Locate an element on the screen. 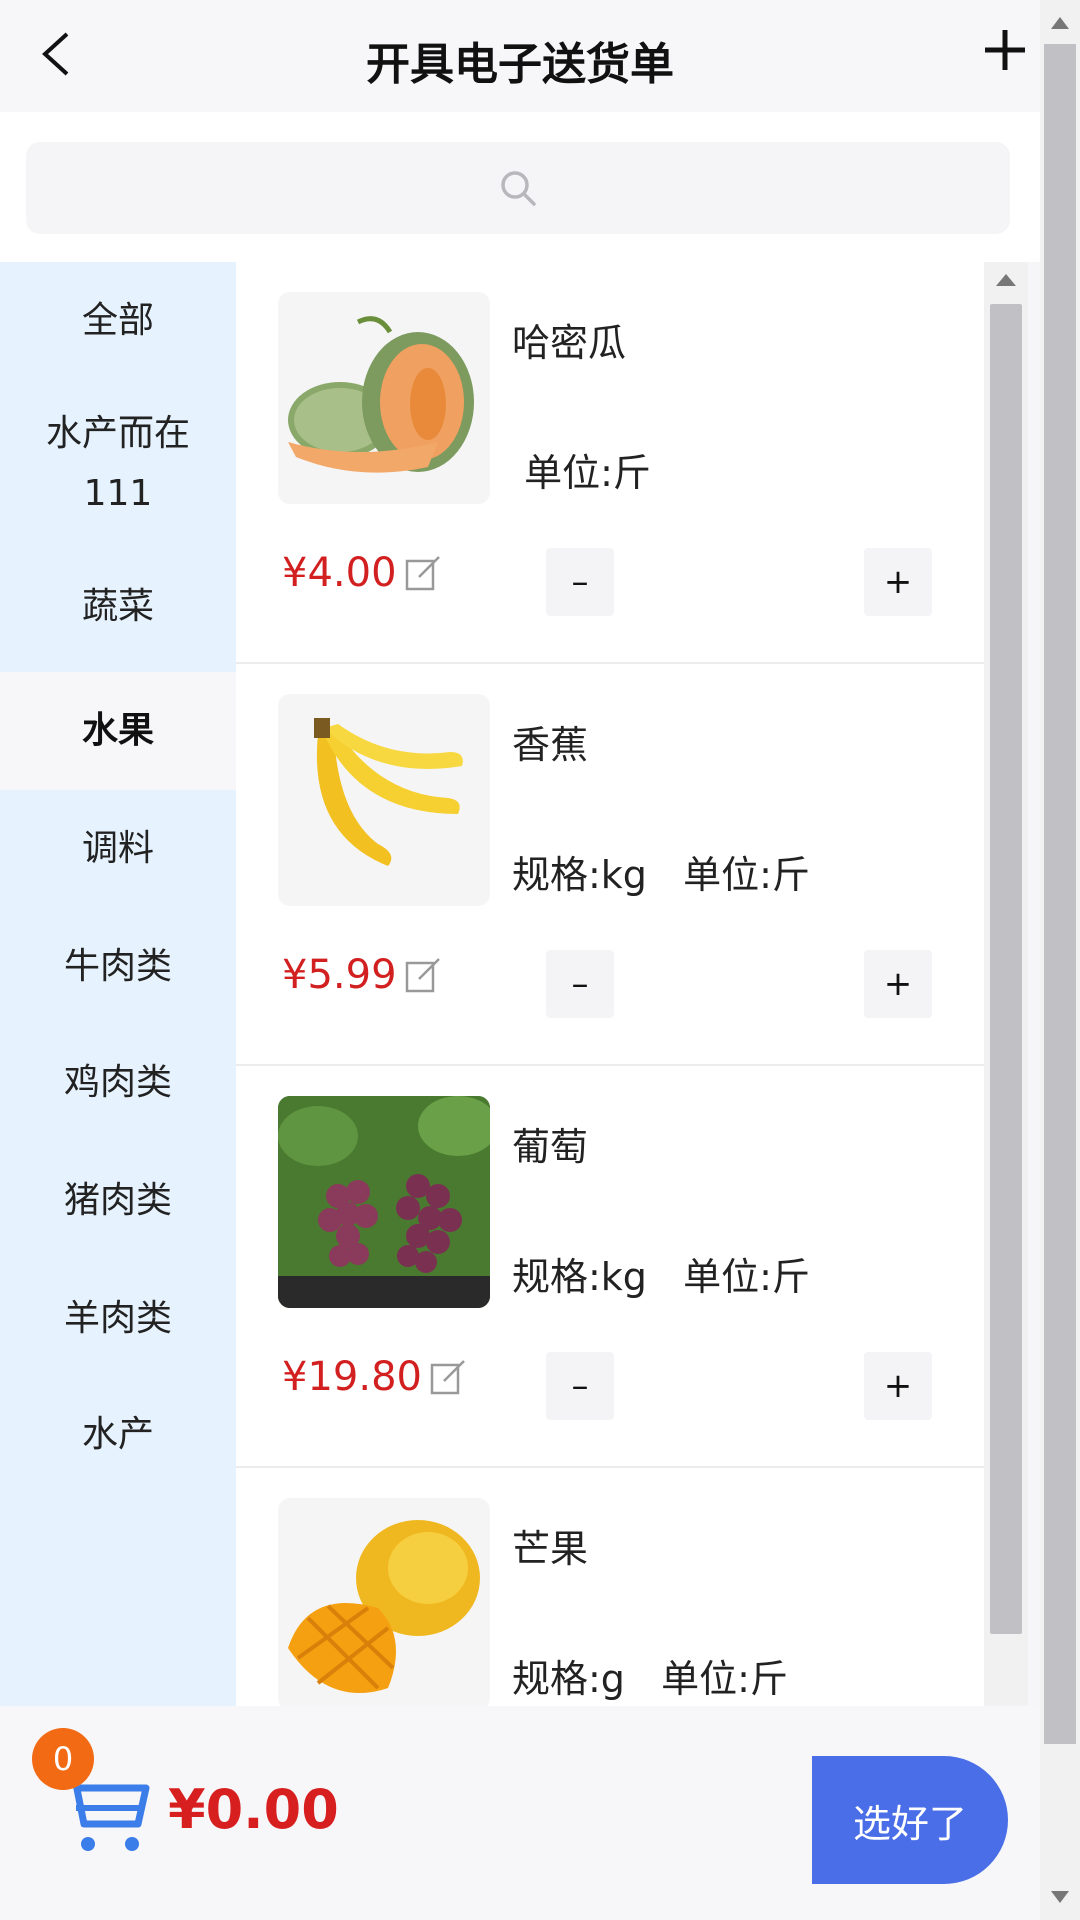 The width and height of the screenshot is (1080, 1920). search-section is located at coordinates (520, 187).